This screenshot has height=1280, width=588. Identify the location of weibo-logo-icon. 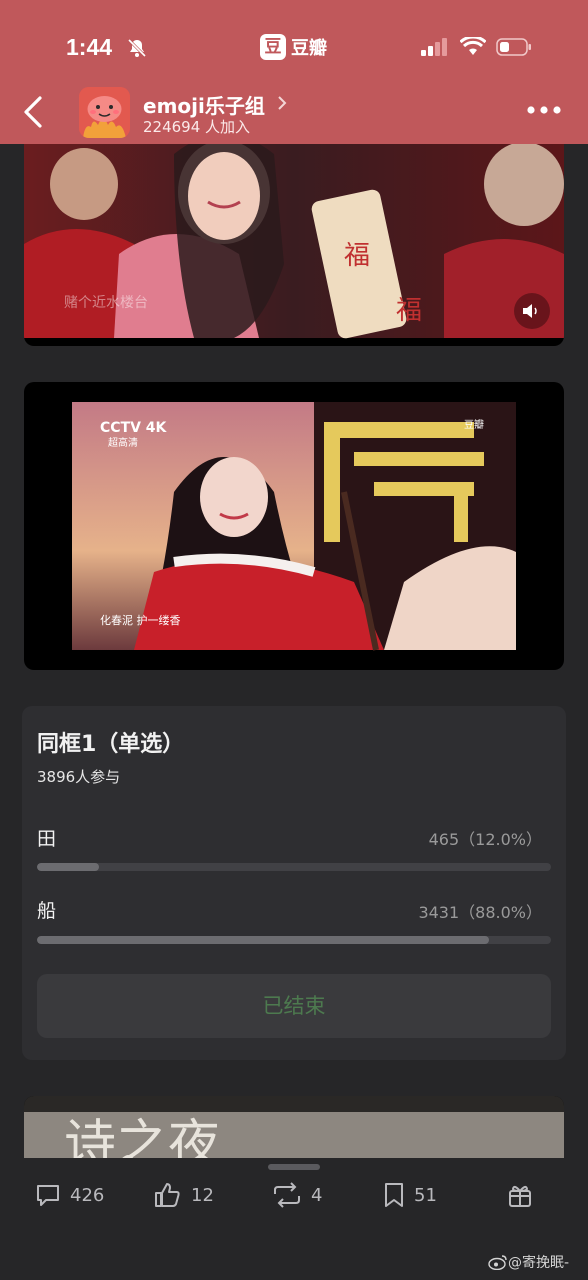
(497, 1262).